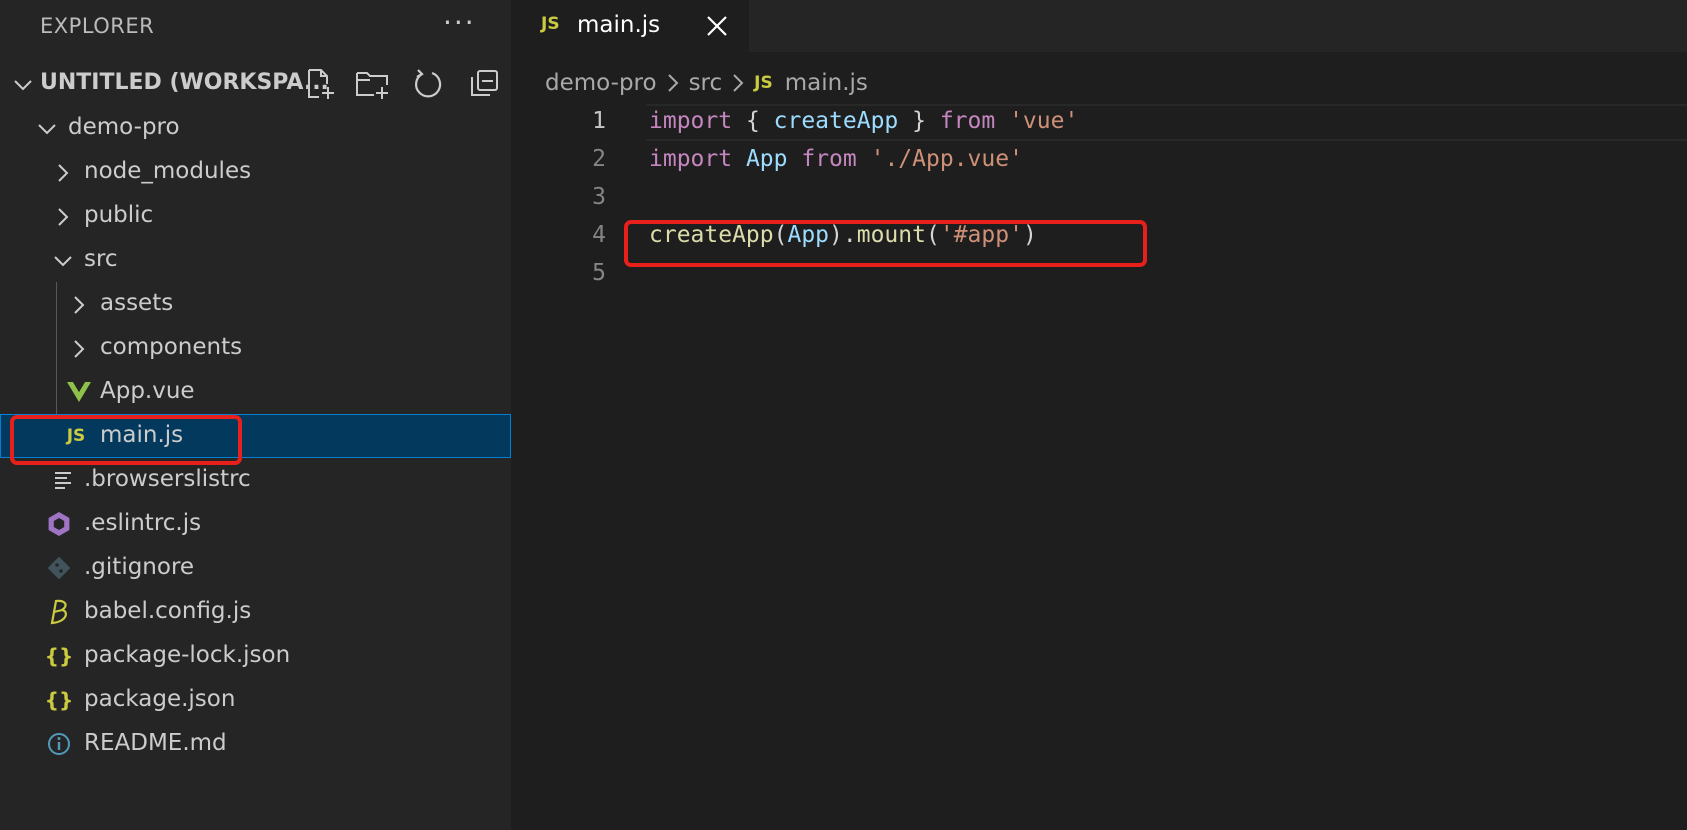 This screenshot has height=830, width=1687. I want to click on tree-file-app-vue: App.vue, so click(255, 392).